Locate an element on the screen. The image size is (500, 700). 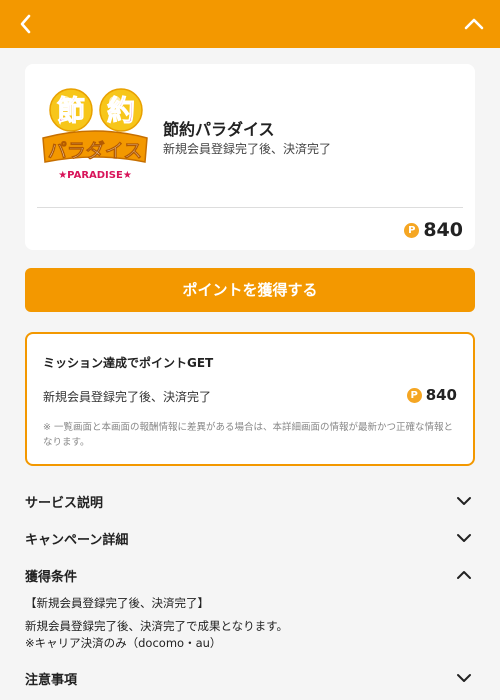
mission-row-points: P 840 is located at coordinates (431, 395).